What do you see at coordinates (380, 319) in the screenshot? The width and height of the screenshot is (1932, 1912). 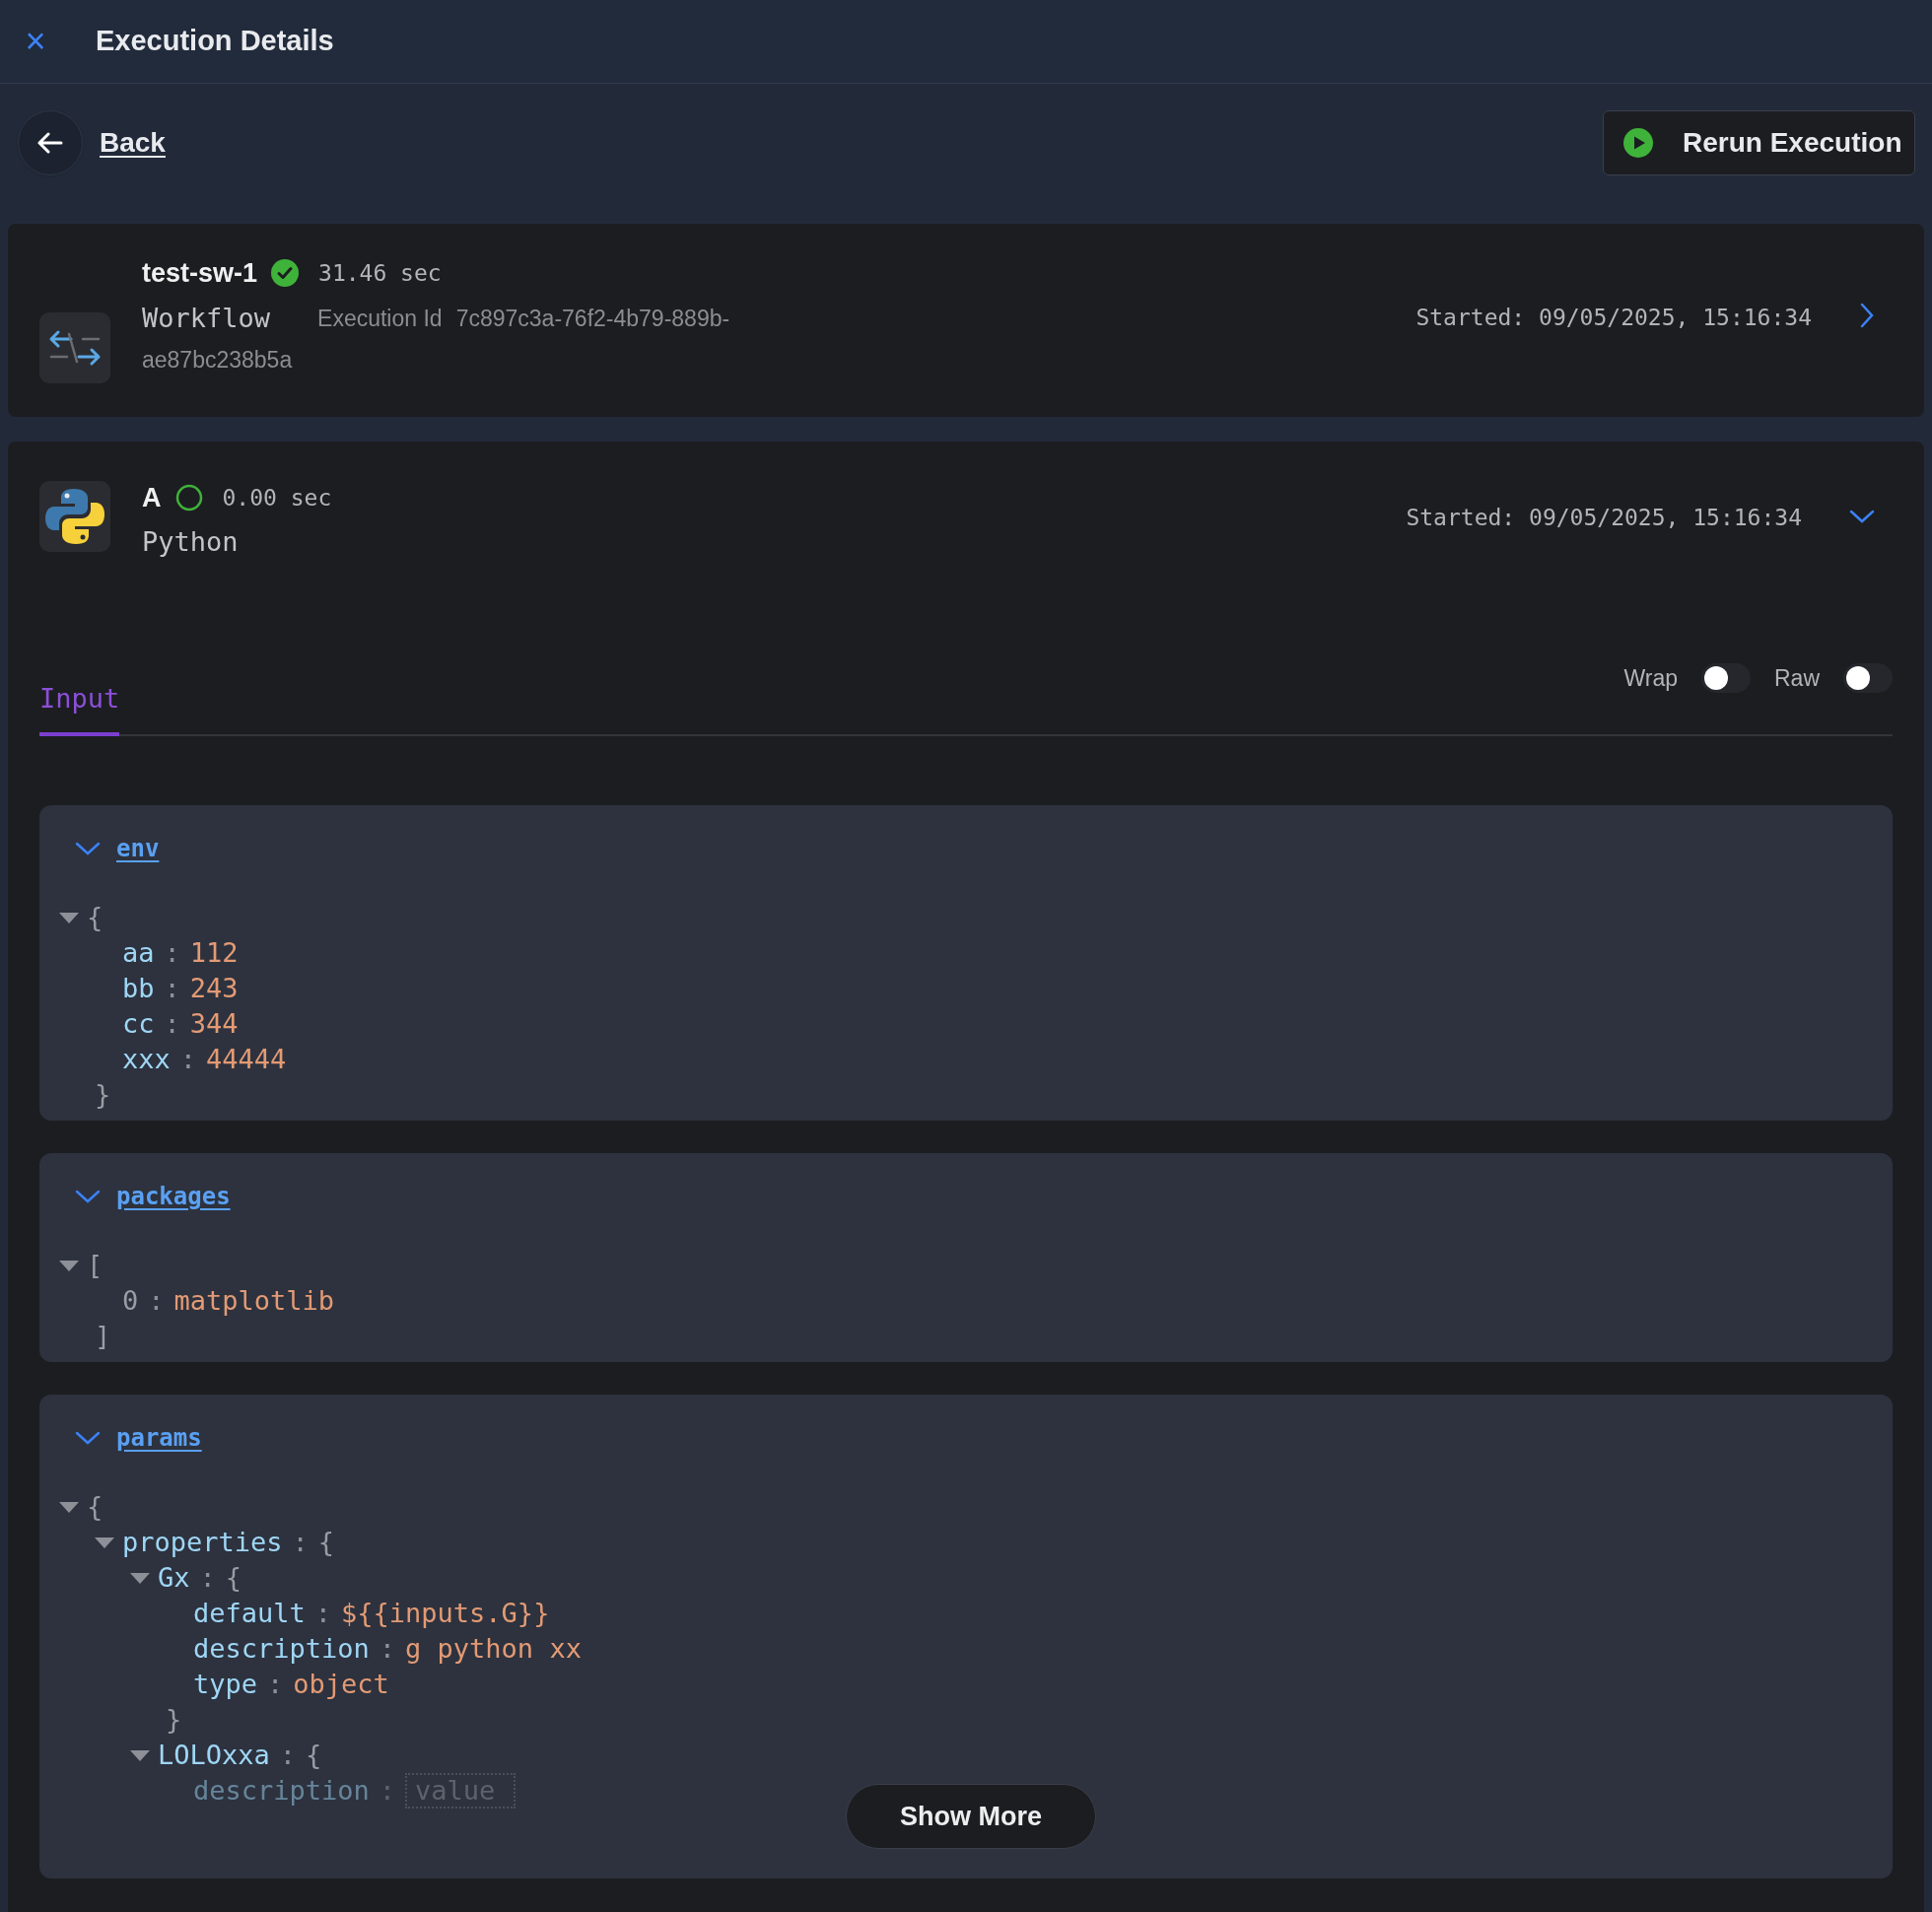 I see `execution-id-label: Execution Id` at bounding box center [380, 319].